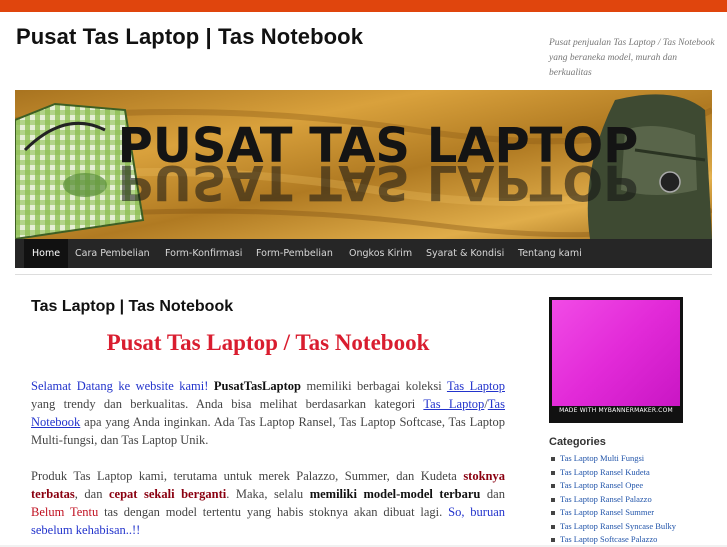 This screenshot has height=547, width=727. Describe the element at coordinates (616, 353) in the screenshot. I see `ad-image` at that location.